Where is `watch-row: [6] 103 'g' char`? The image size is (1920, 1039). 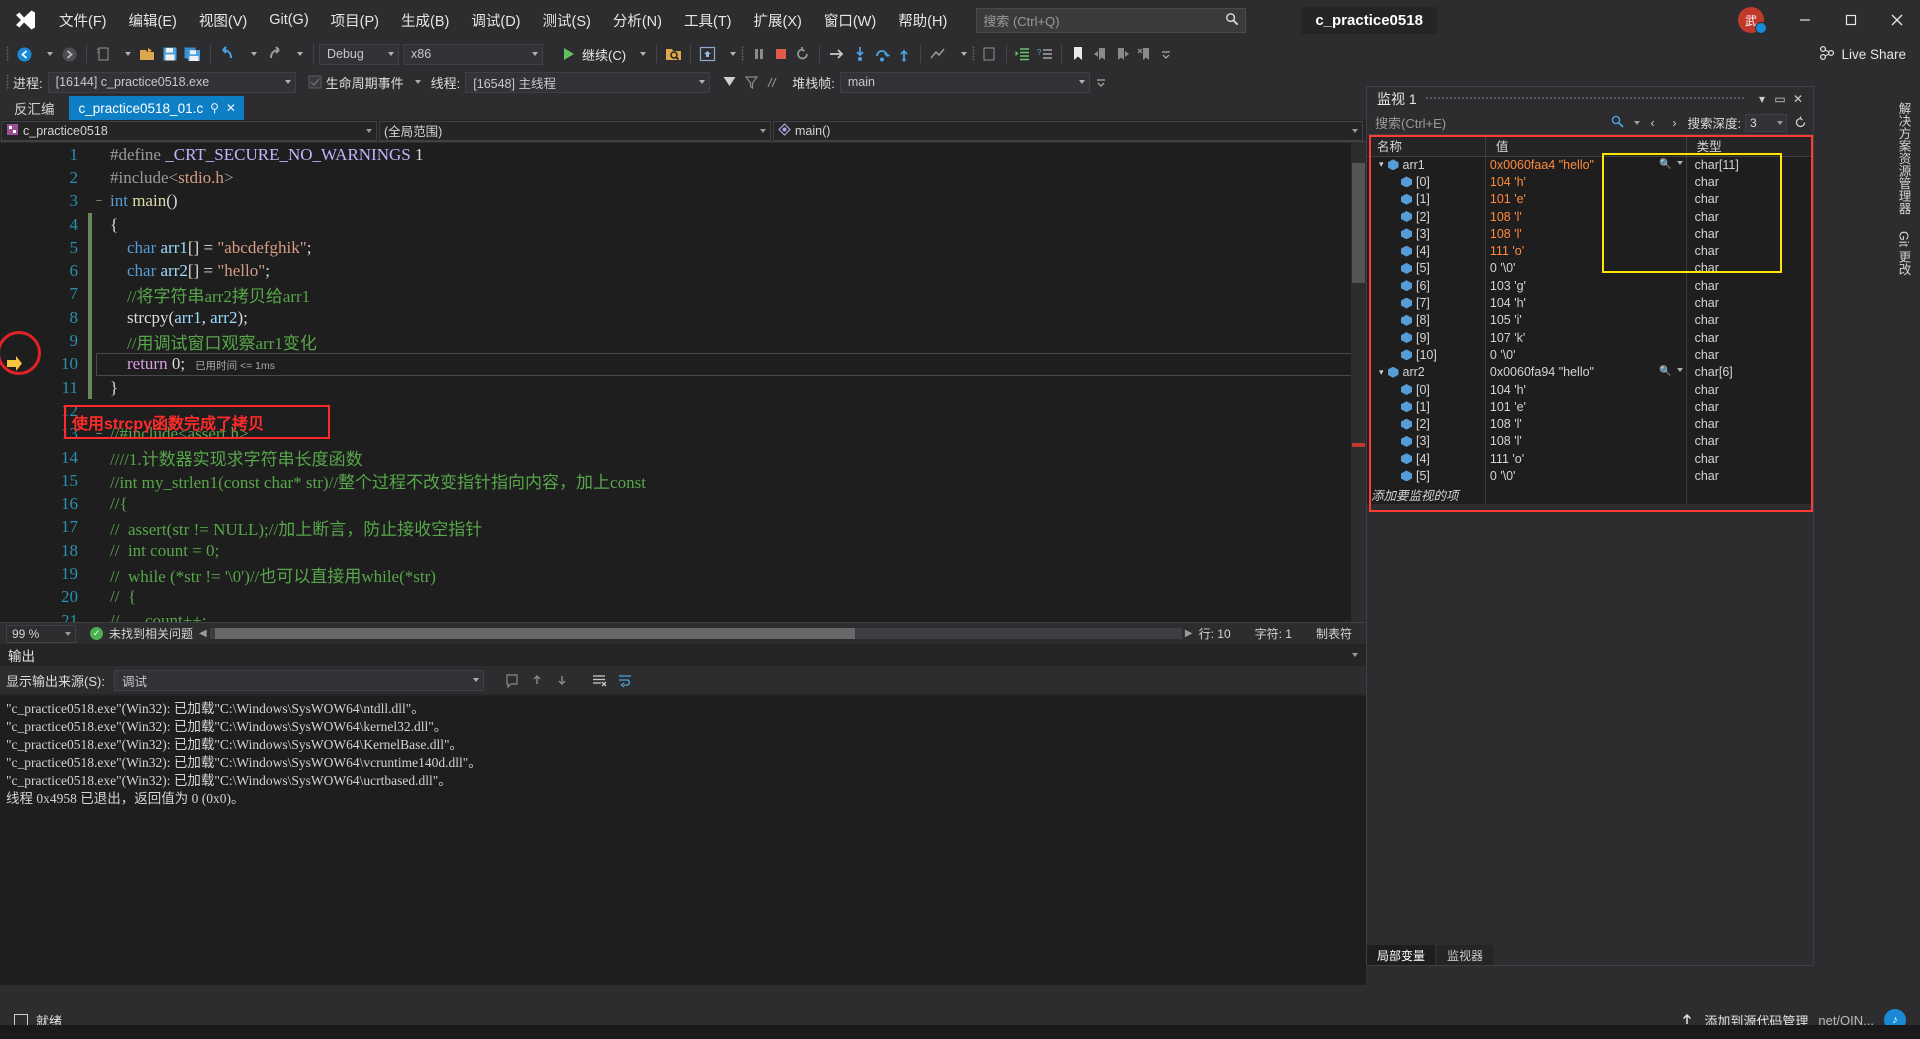 watch-row: [6] 103 'g' char is located at coordinates (1590, 286).